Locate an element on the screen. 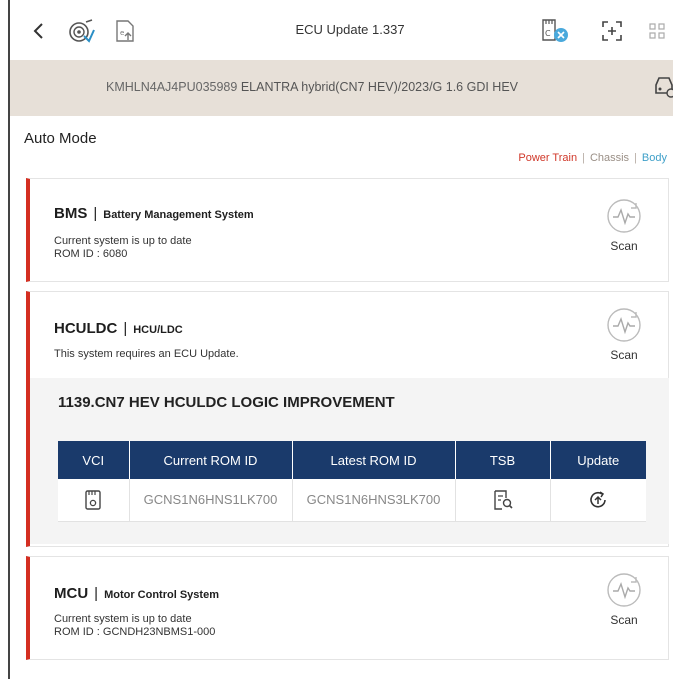  system-code: HCULDC is located at coordinates (86, 328).